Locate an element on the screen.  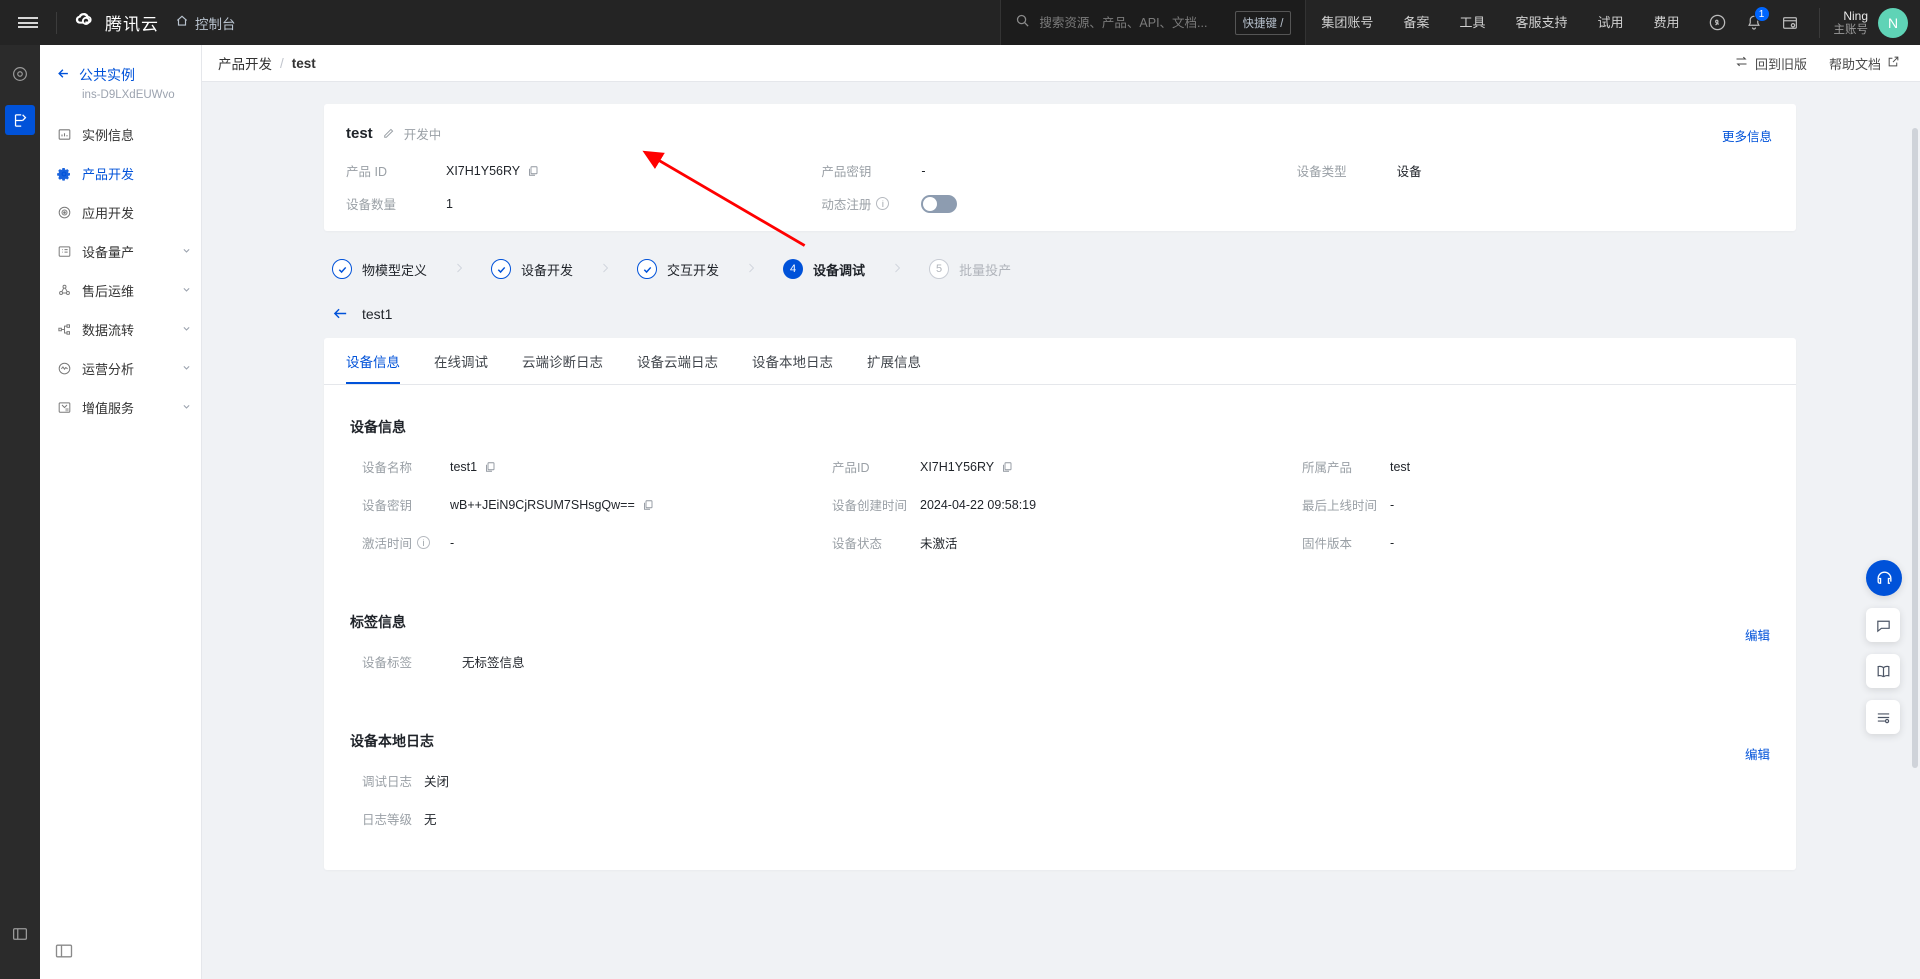
field-value: 关闭 is located at coordinates (437, 782).